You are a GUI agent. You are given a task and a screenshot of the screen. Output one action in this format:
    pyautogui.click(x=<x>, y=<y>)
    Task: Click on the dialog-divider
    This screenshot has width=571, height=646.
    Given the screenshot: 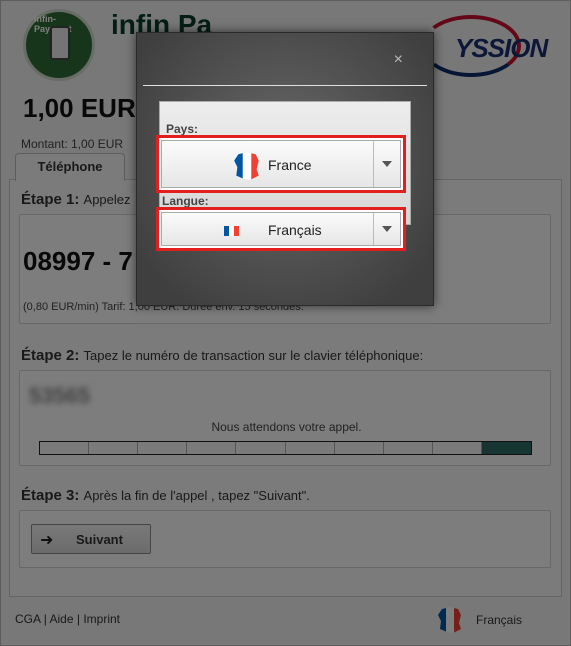 What is the action you would take?
    pyautogui.click(x=285, y=85)
    